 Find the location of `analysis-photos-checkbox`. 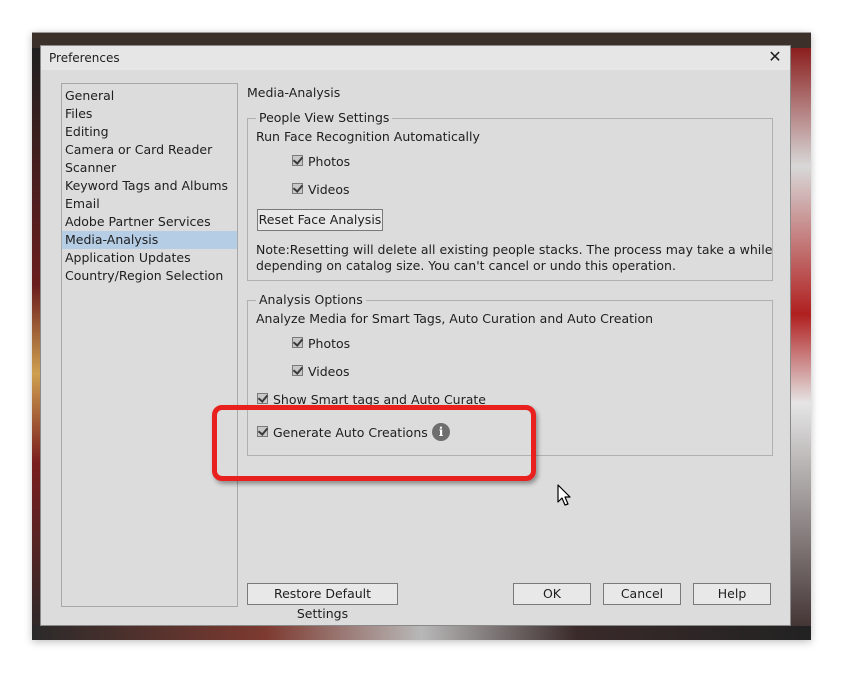

analysis-photos-checkbox is located at coordinates (297, 342).